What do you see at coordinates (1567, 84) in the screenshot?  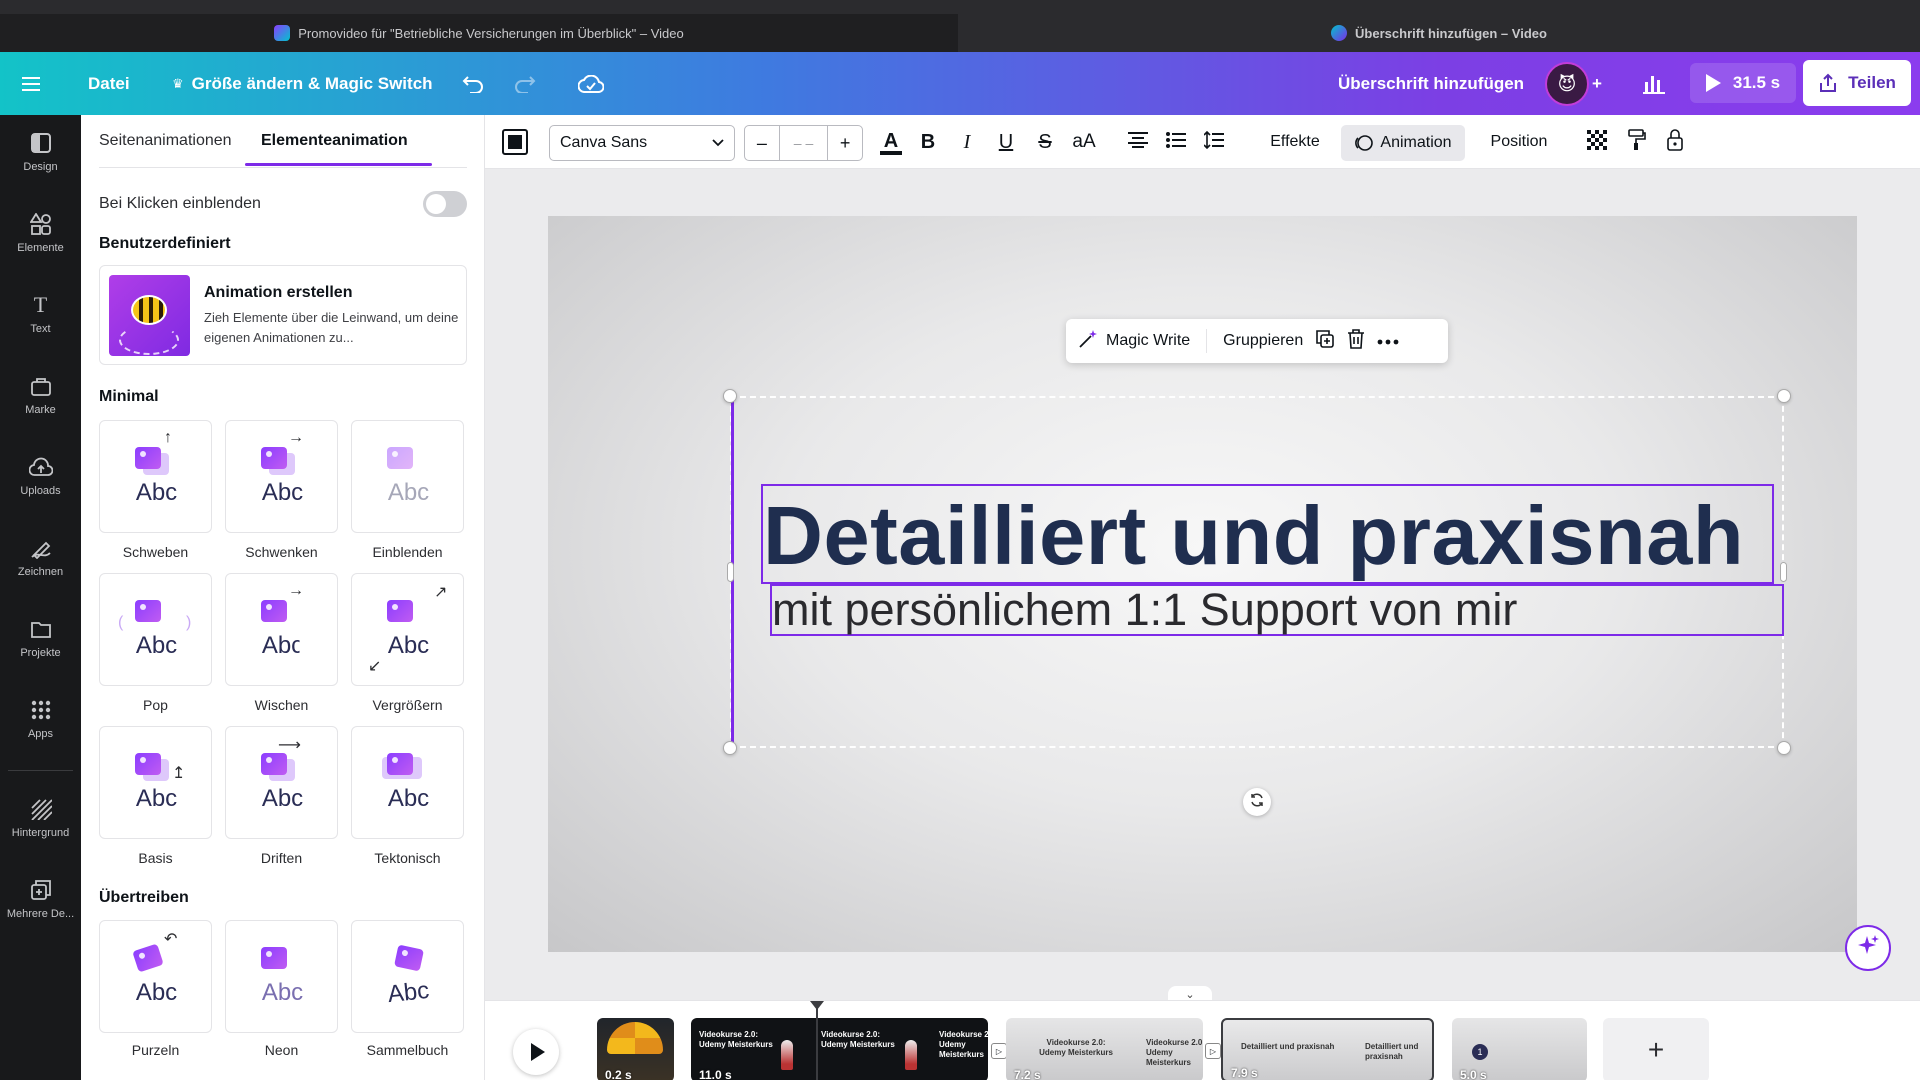 I see `avatar: 😈` at bounding box center [1567, 84].